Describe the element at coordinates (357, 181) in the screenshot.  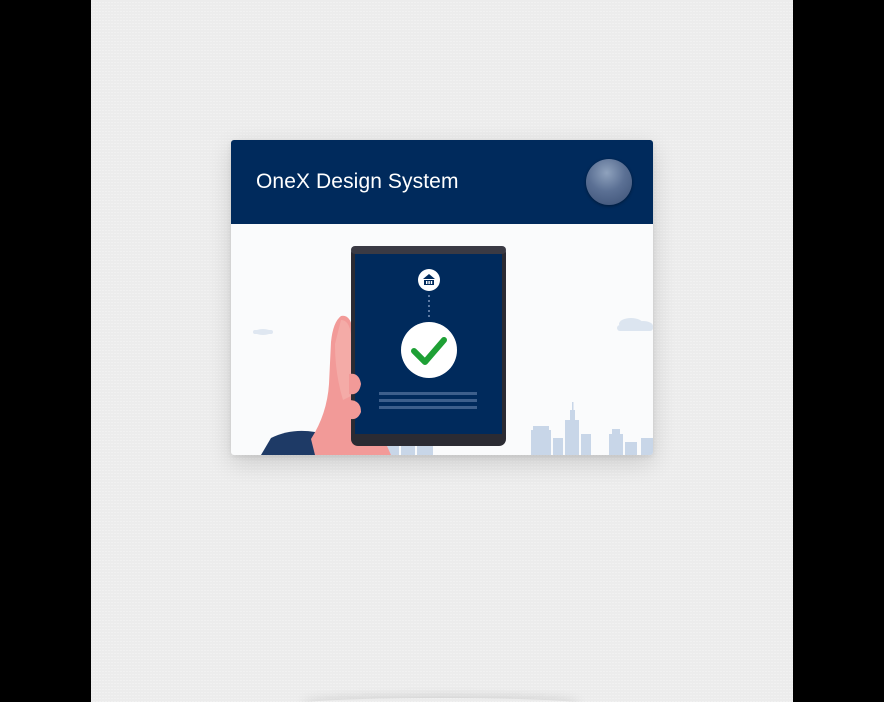
I see `app-title: OneX Design System` at that location.